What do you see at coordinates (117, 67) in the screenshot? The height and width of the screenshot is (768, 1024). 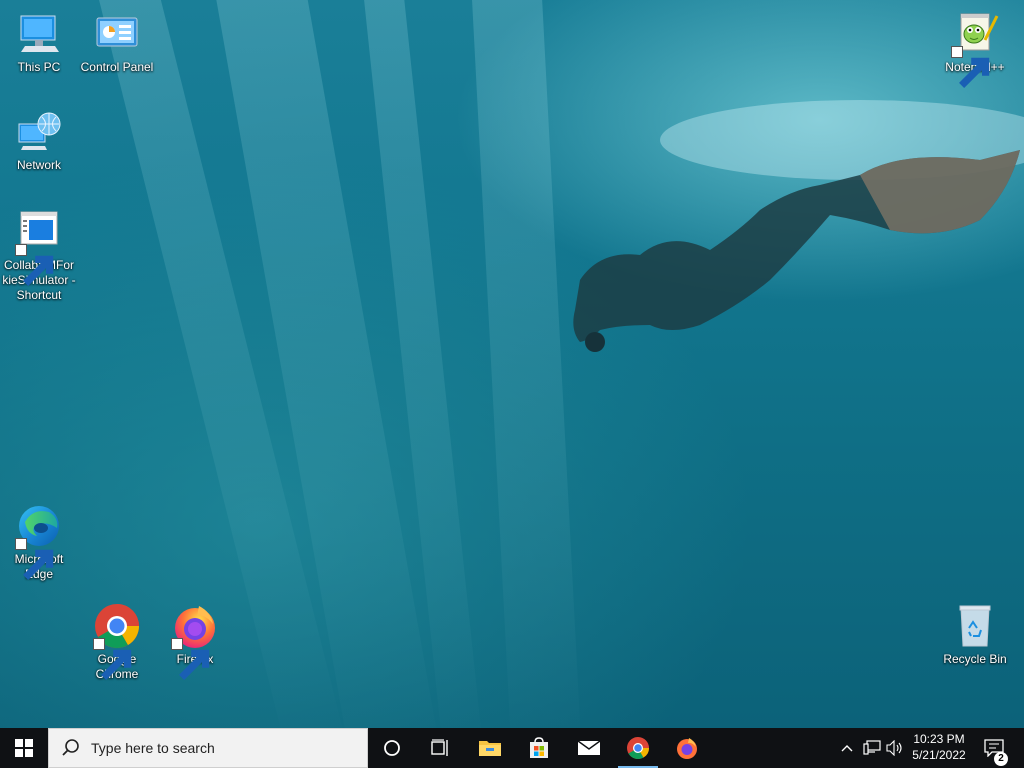 I see `control-panel-label: Control Panel` at bounding box center [117, 67].